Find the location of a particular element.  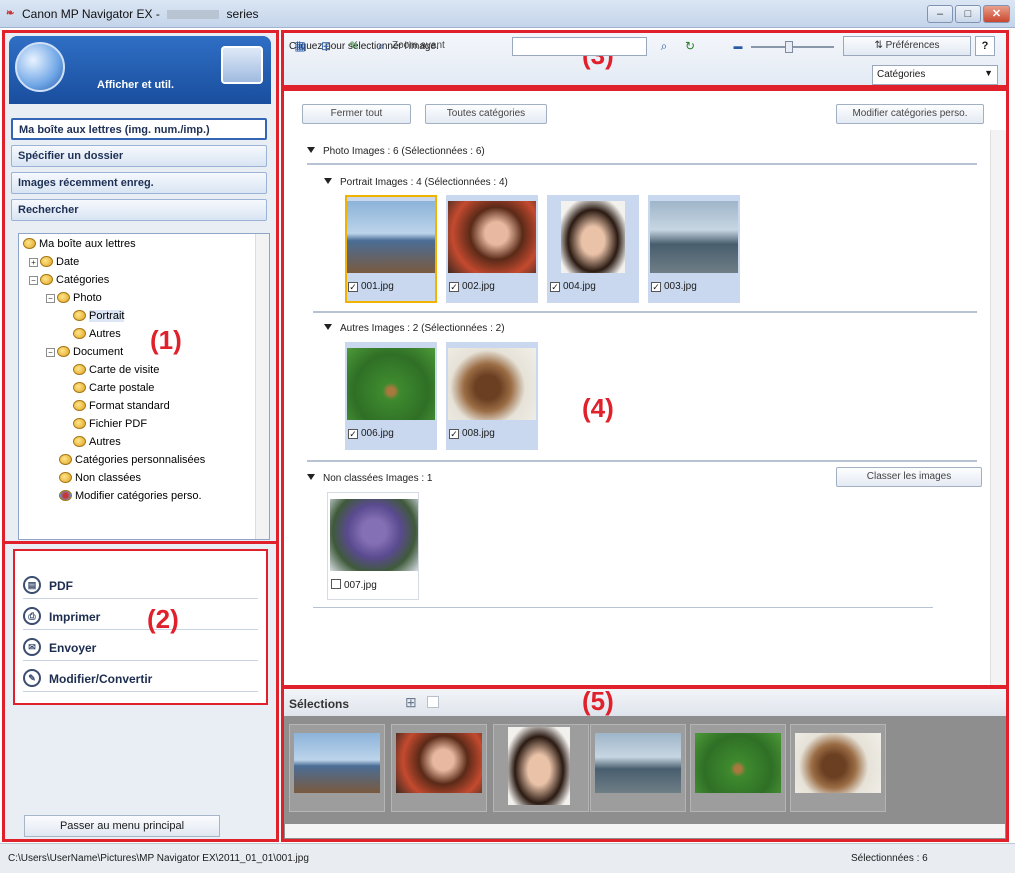

file-name: 006.jpg is located at coordinates (377, 433).